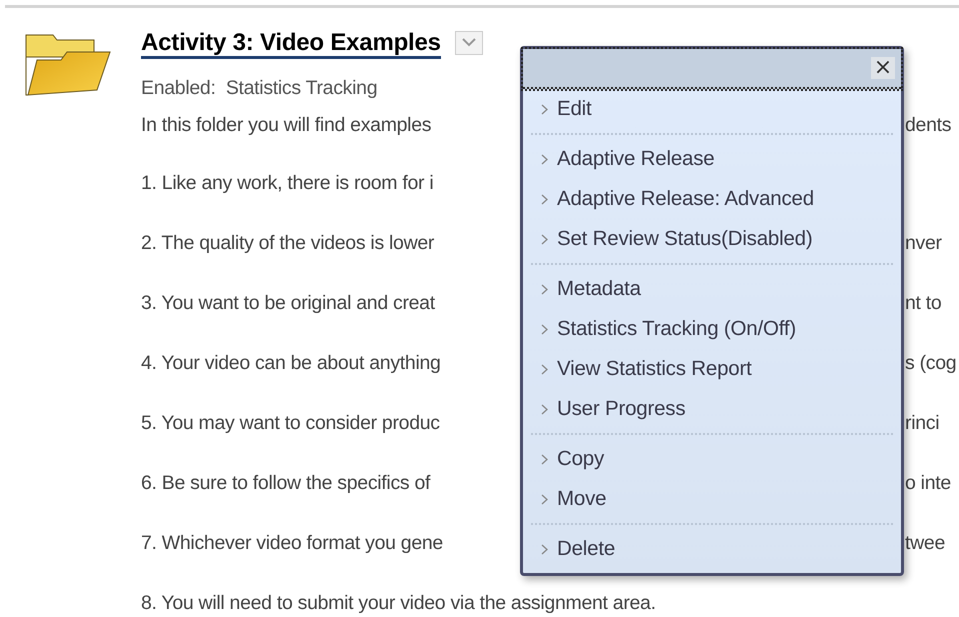  Describe the element at coordinates (922, 423) in the screenshot. I see `description-text: rinci` at that location.